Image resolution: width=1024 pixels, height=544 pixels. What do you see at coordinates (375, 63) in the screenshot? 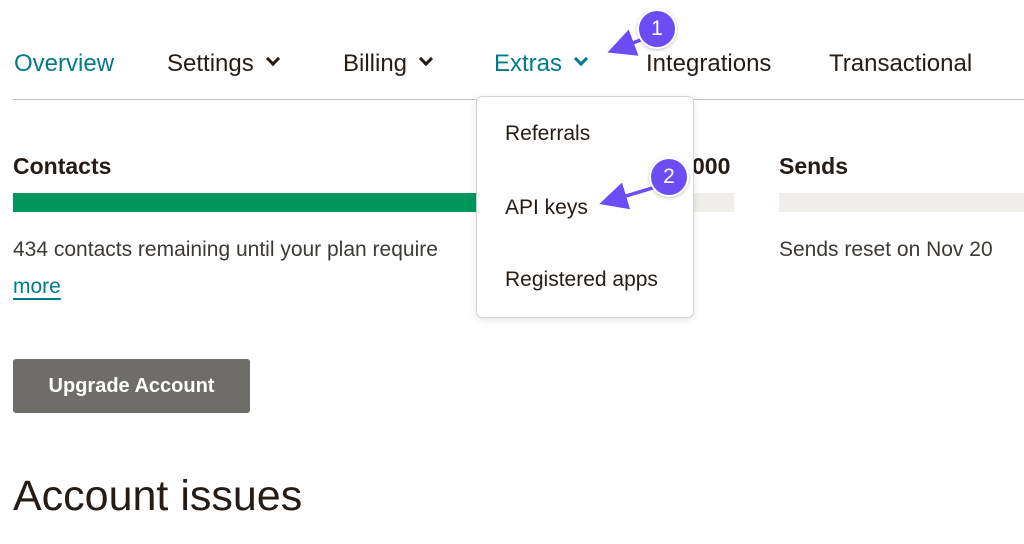
I see `tab-billing-label: Billing` at bounding box center [375, 63].